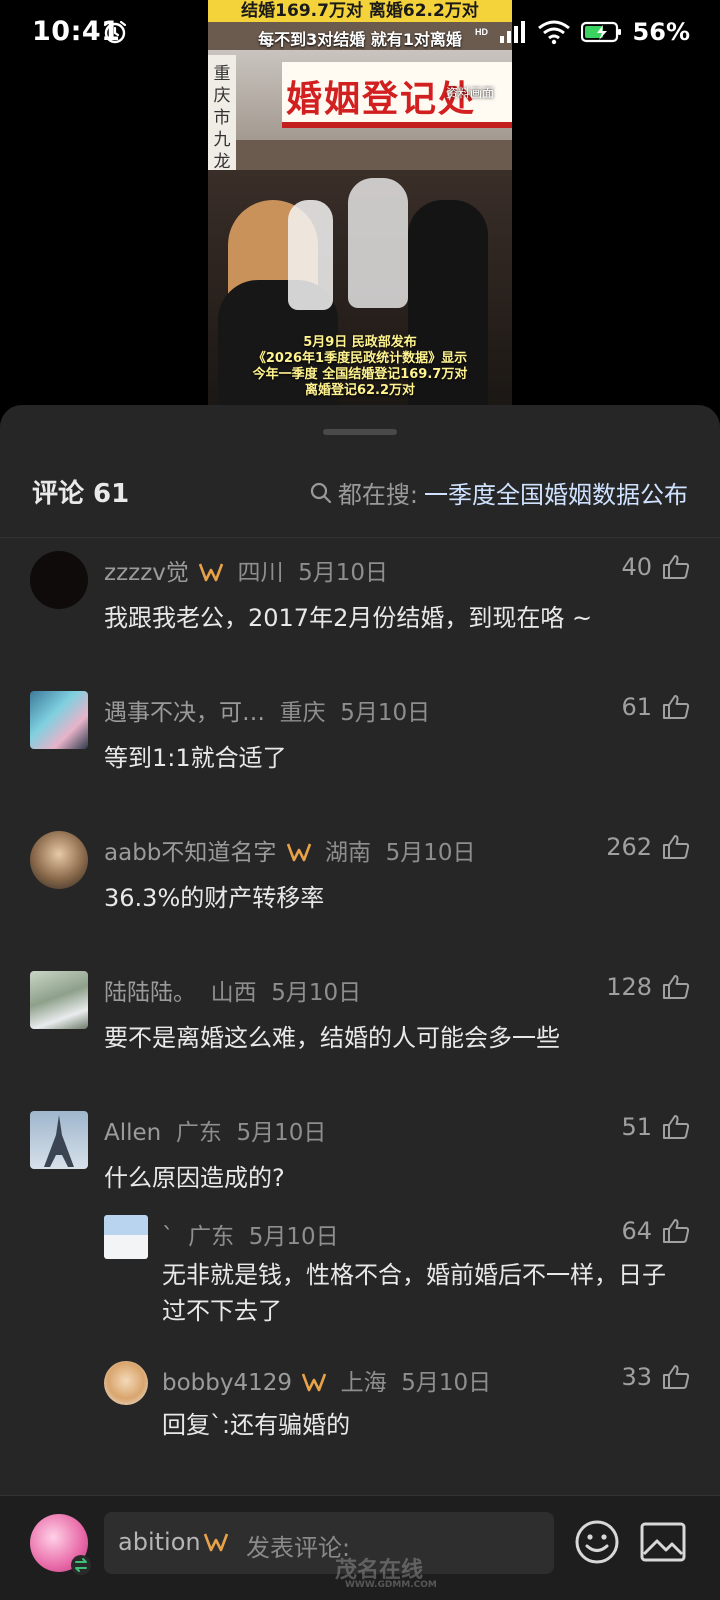  I want to click on reply-meta: bobby4129 上海 5月10日, so click(326, 1380).